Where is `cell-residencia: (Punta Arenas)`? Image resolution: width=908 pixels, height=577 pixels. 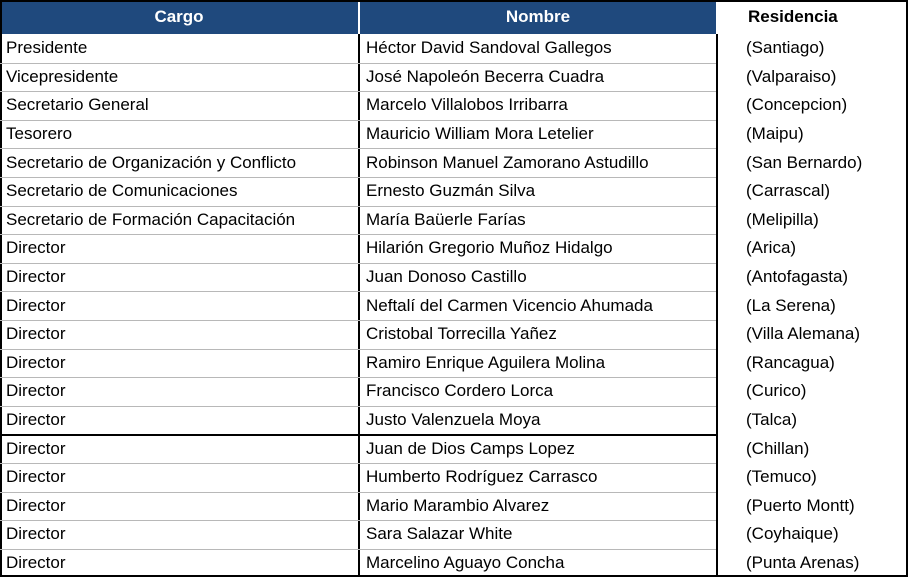 cell-residencia: (Punta Arenas) is located at coordinates (803, 562).